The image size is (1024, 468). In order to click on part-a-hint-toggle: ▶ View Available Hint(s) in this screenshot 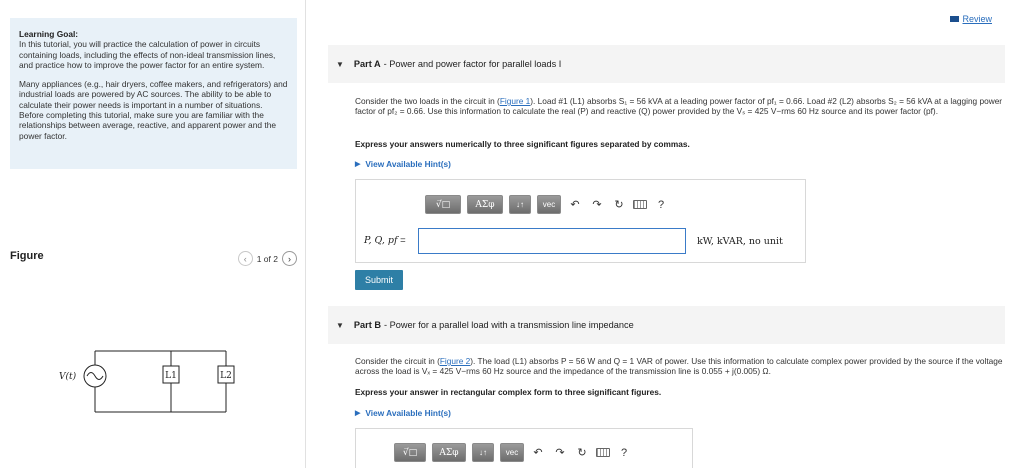, I will do `click(403, 164)`.